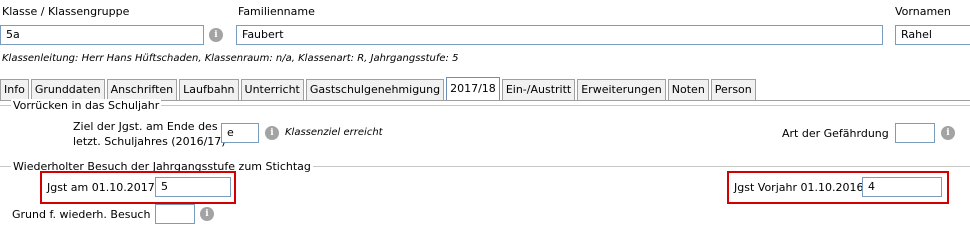 Image resolution: width=970 pixels, height=240 pixels. What do you see at coordinates (799, 187) in the screenshot?
I see `jgst-vorjahr-label: Jgst Vorjahr 01.10.2016` at bounding box center [799, 187].